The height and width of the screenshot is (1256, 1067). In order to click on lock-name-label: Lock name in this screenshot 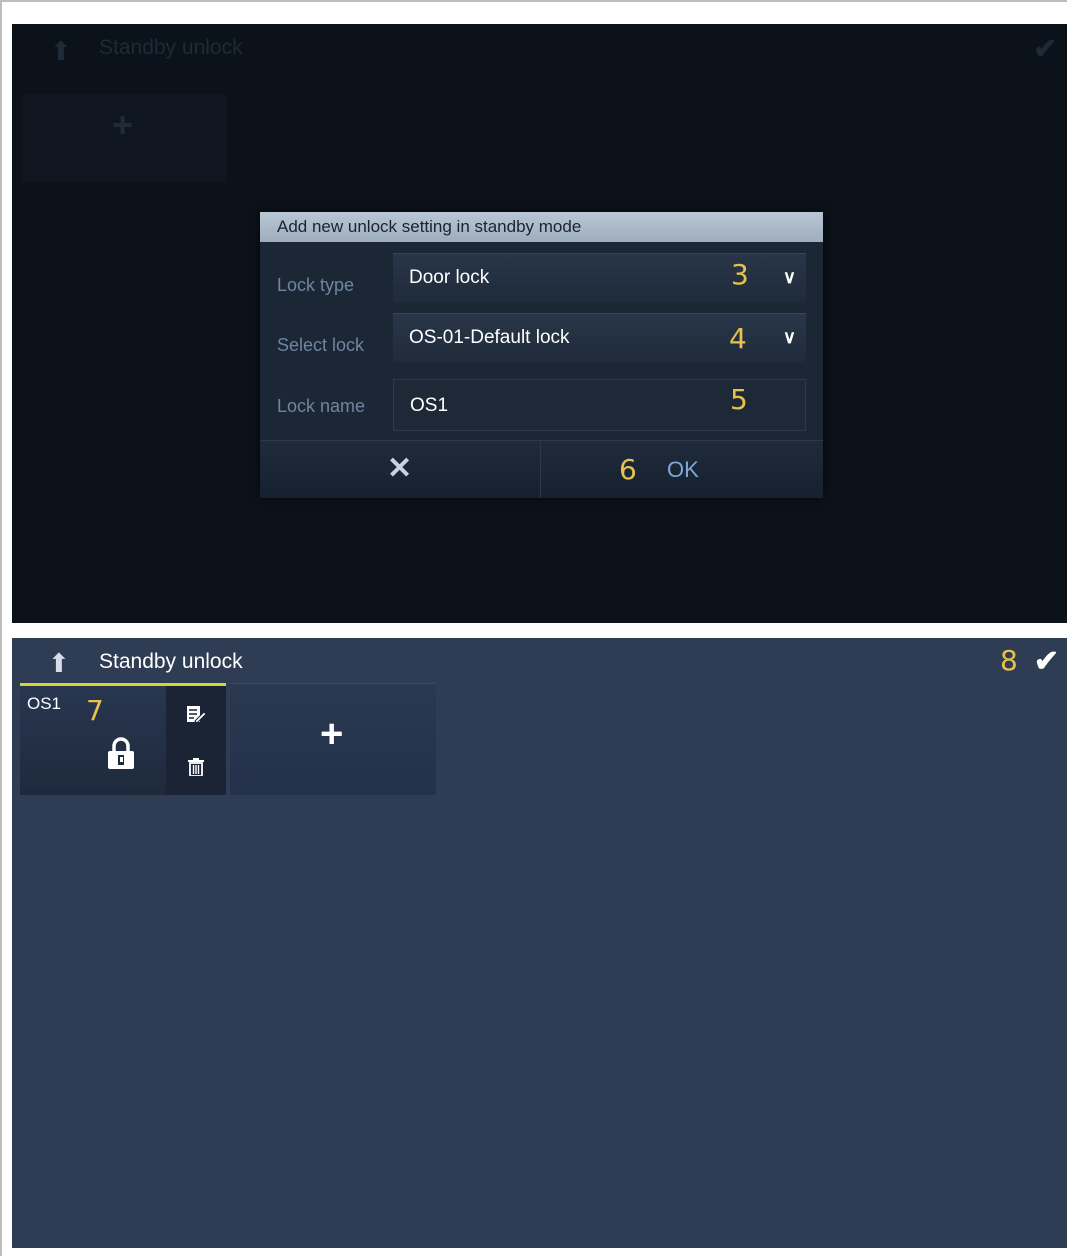, I will do `click(321, 406)`.